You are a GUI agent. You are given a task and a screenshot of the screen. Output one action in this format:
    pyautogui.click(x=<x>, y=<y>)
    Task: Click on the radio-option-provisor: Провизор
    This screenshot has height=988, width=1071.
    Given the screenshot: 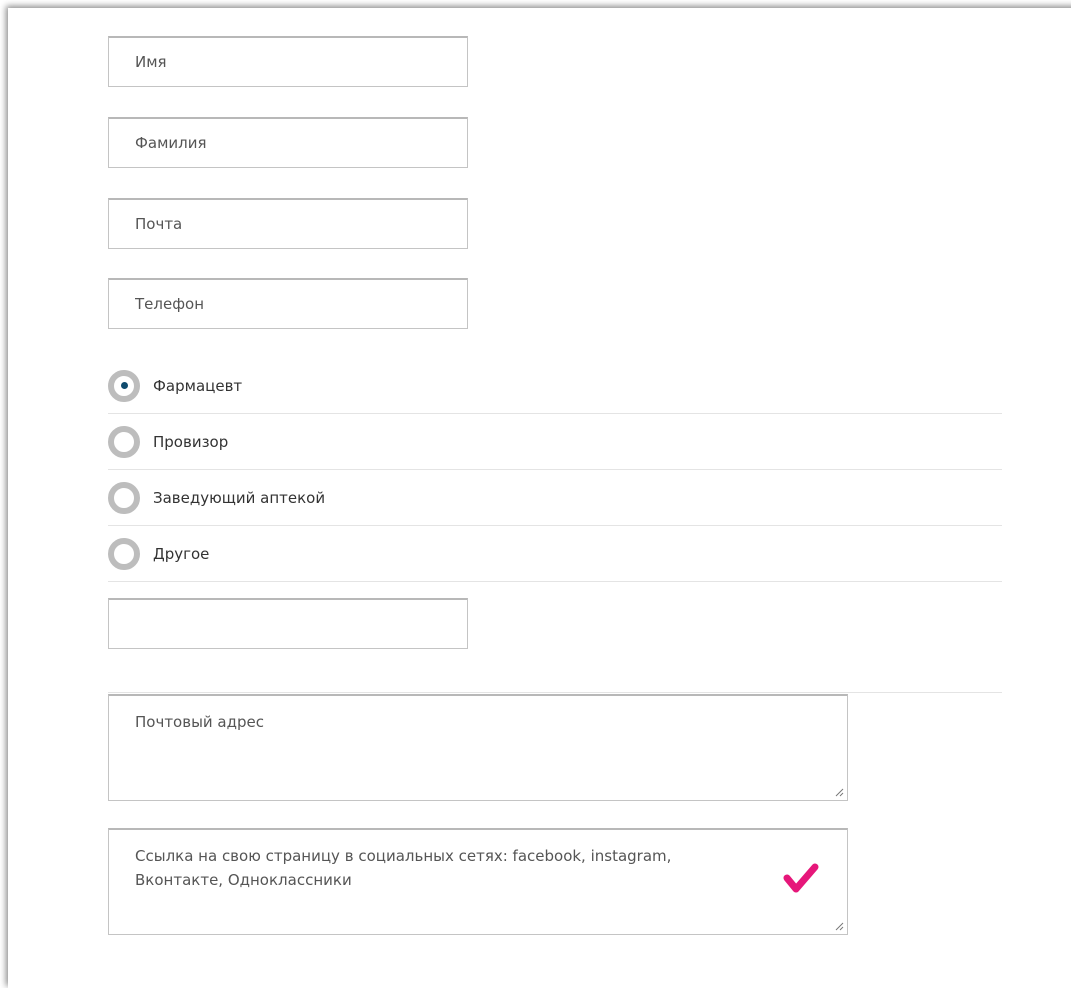 What is the action you would take?
    pyautogui.click(x=555, y=442)
    